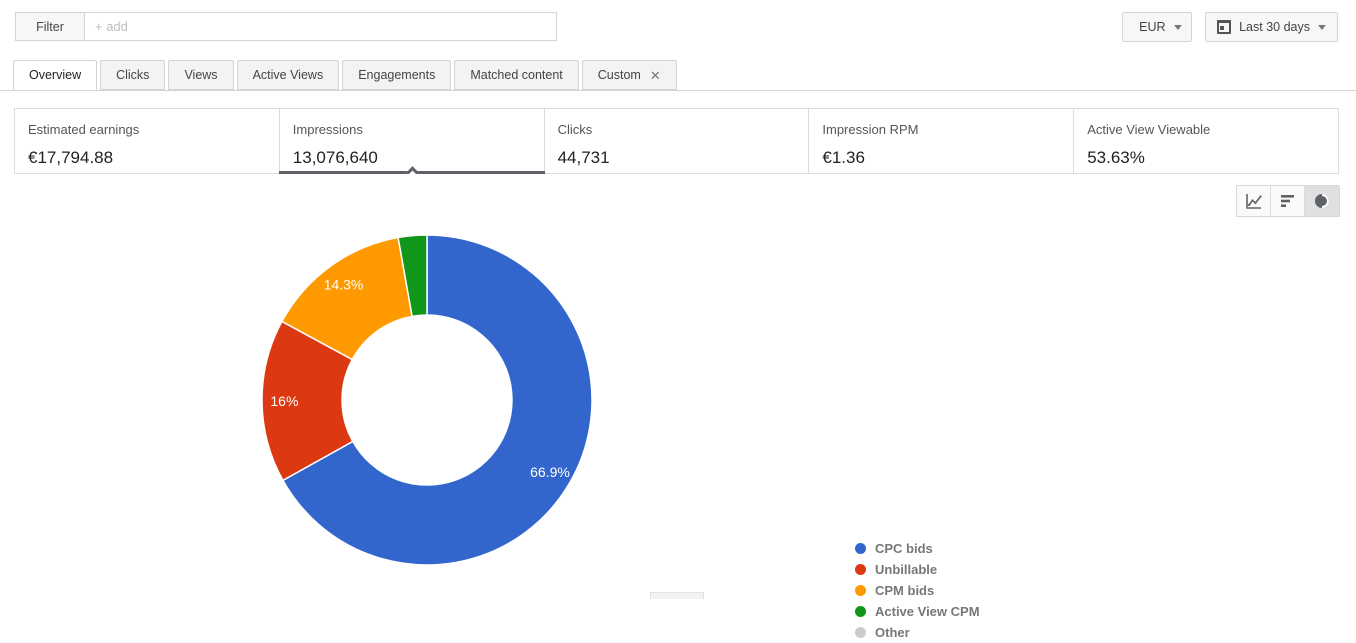  I want to click on tab-clicks: Clicks, so click(133, 75).